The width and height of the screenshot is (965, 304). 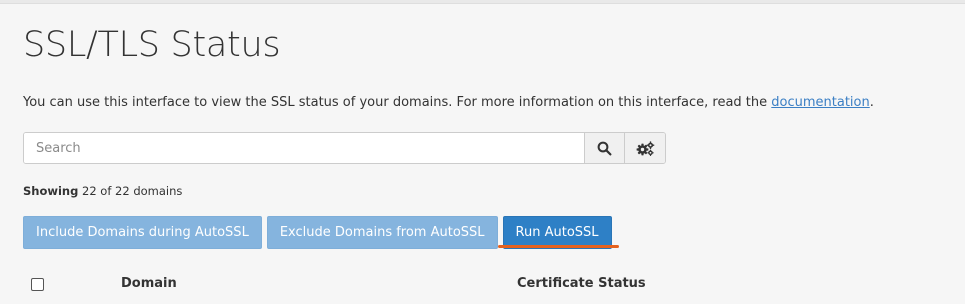 What do you see at coordinates (37, 284) in the screenshot?
I see `select-all-checkbox` at bounding box center [37, 284].